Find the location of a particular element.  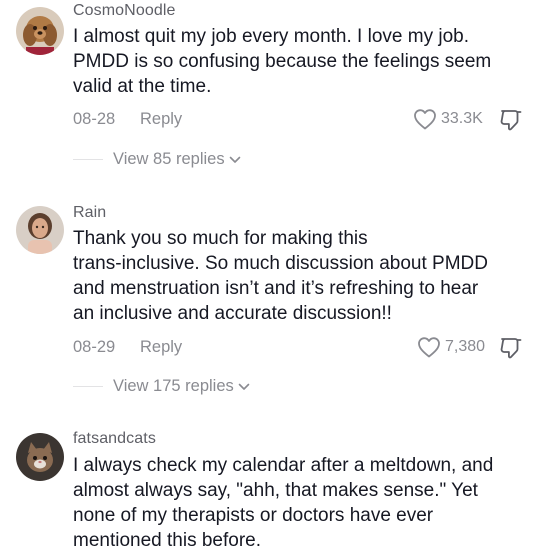

comment-line: mentioned this before. is located at coordinates (167, 540).